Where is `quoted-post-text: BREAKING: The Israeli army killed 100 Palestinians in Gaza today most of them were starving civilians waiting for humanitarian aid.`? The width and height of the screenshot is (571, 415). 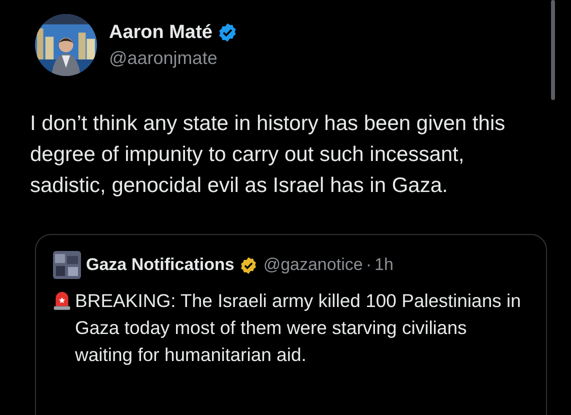
quoted-post-text: BREAKING: The Israeli army killed 100 Palestinians in Gaza today most of them were starving civilians waiting for humanitarian aid. is located at coordinates (298, 328).